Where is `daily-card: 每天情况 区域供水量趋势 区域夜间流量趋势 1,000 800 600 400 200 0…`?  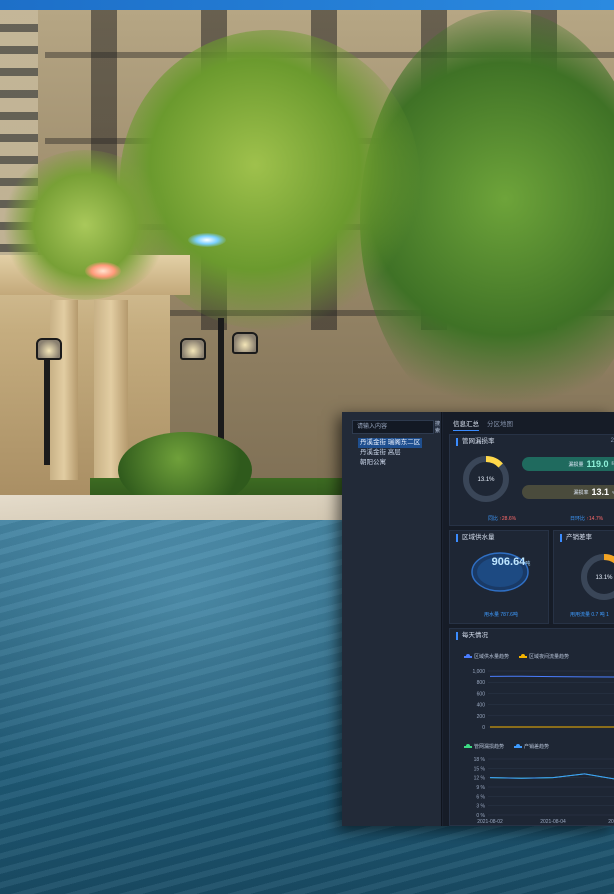
daily-card: 每天情况 区域供水量趋势 区域夜间流量趋势 1,000 800 600 400 200 0… is located at coordinates (531, 727).